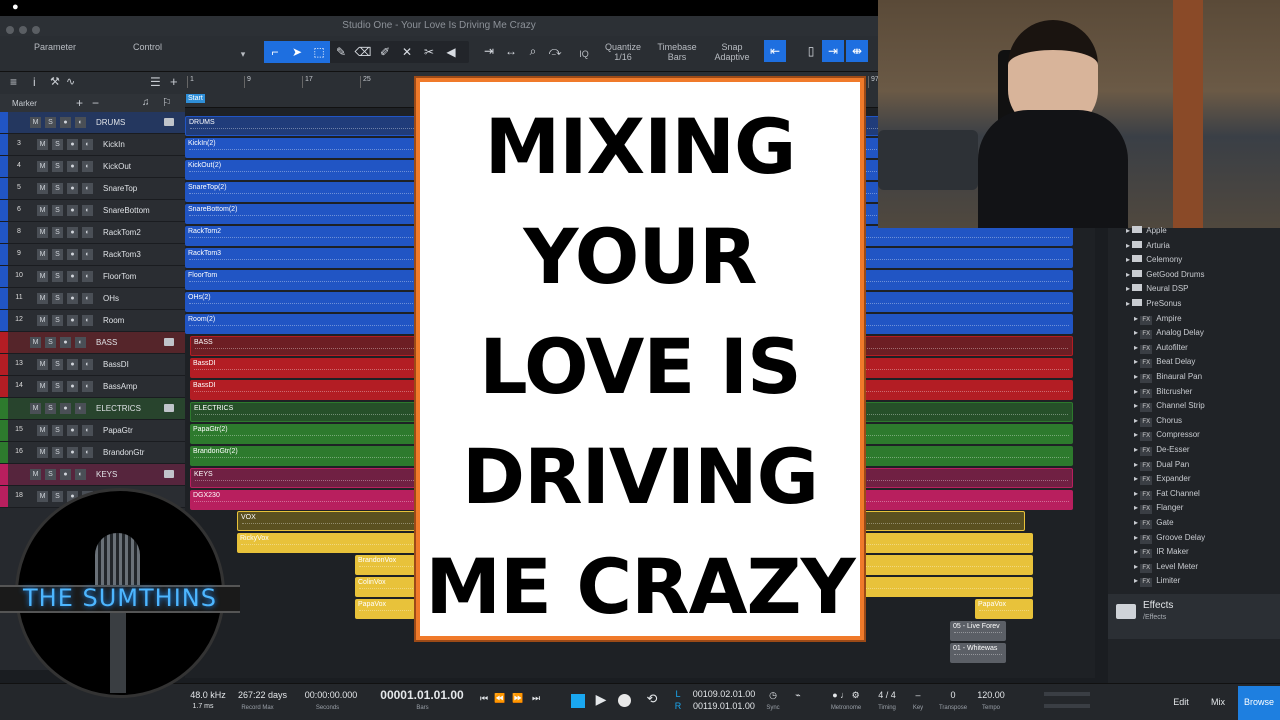  Describe the element at coordinates (953, 695) in the screenshot. I see `transpose-value: 0` at that location.